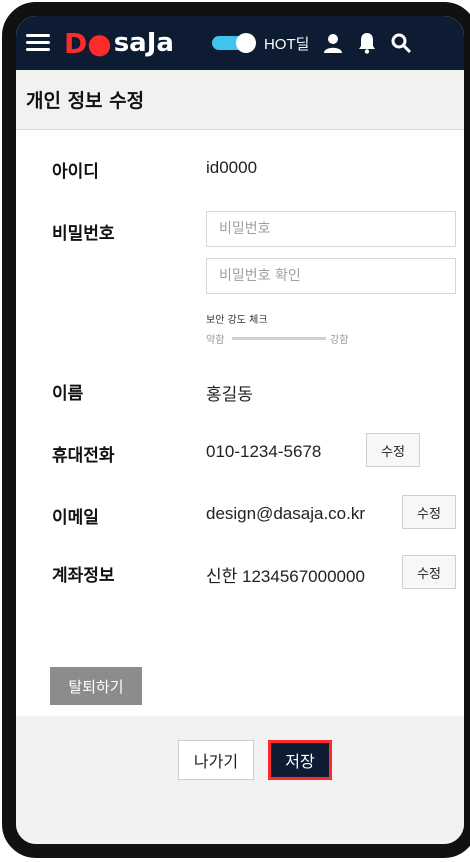 The height and width of the screenshot is (862, 470). I want to click on id-value: id0000, so click(232, 167).